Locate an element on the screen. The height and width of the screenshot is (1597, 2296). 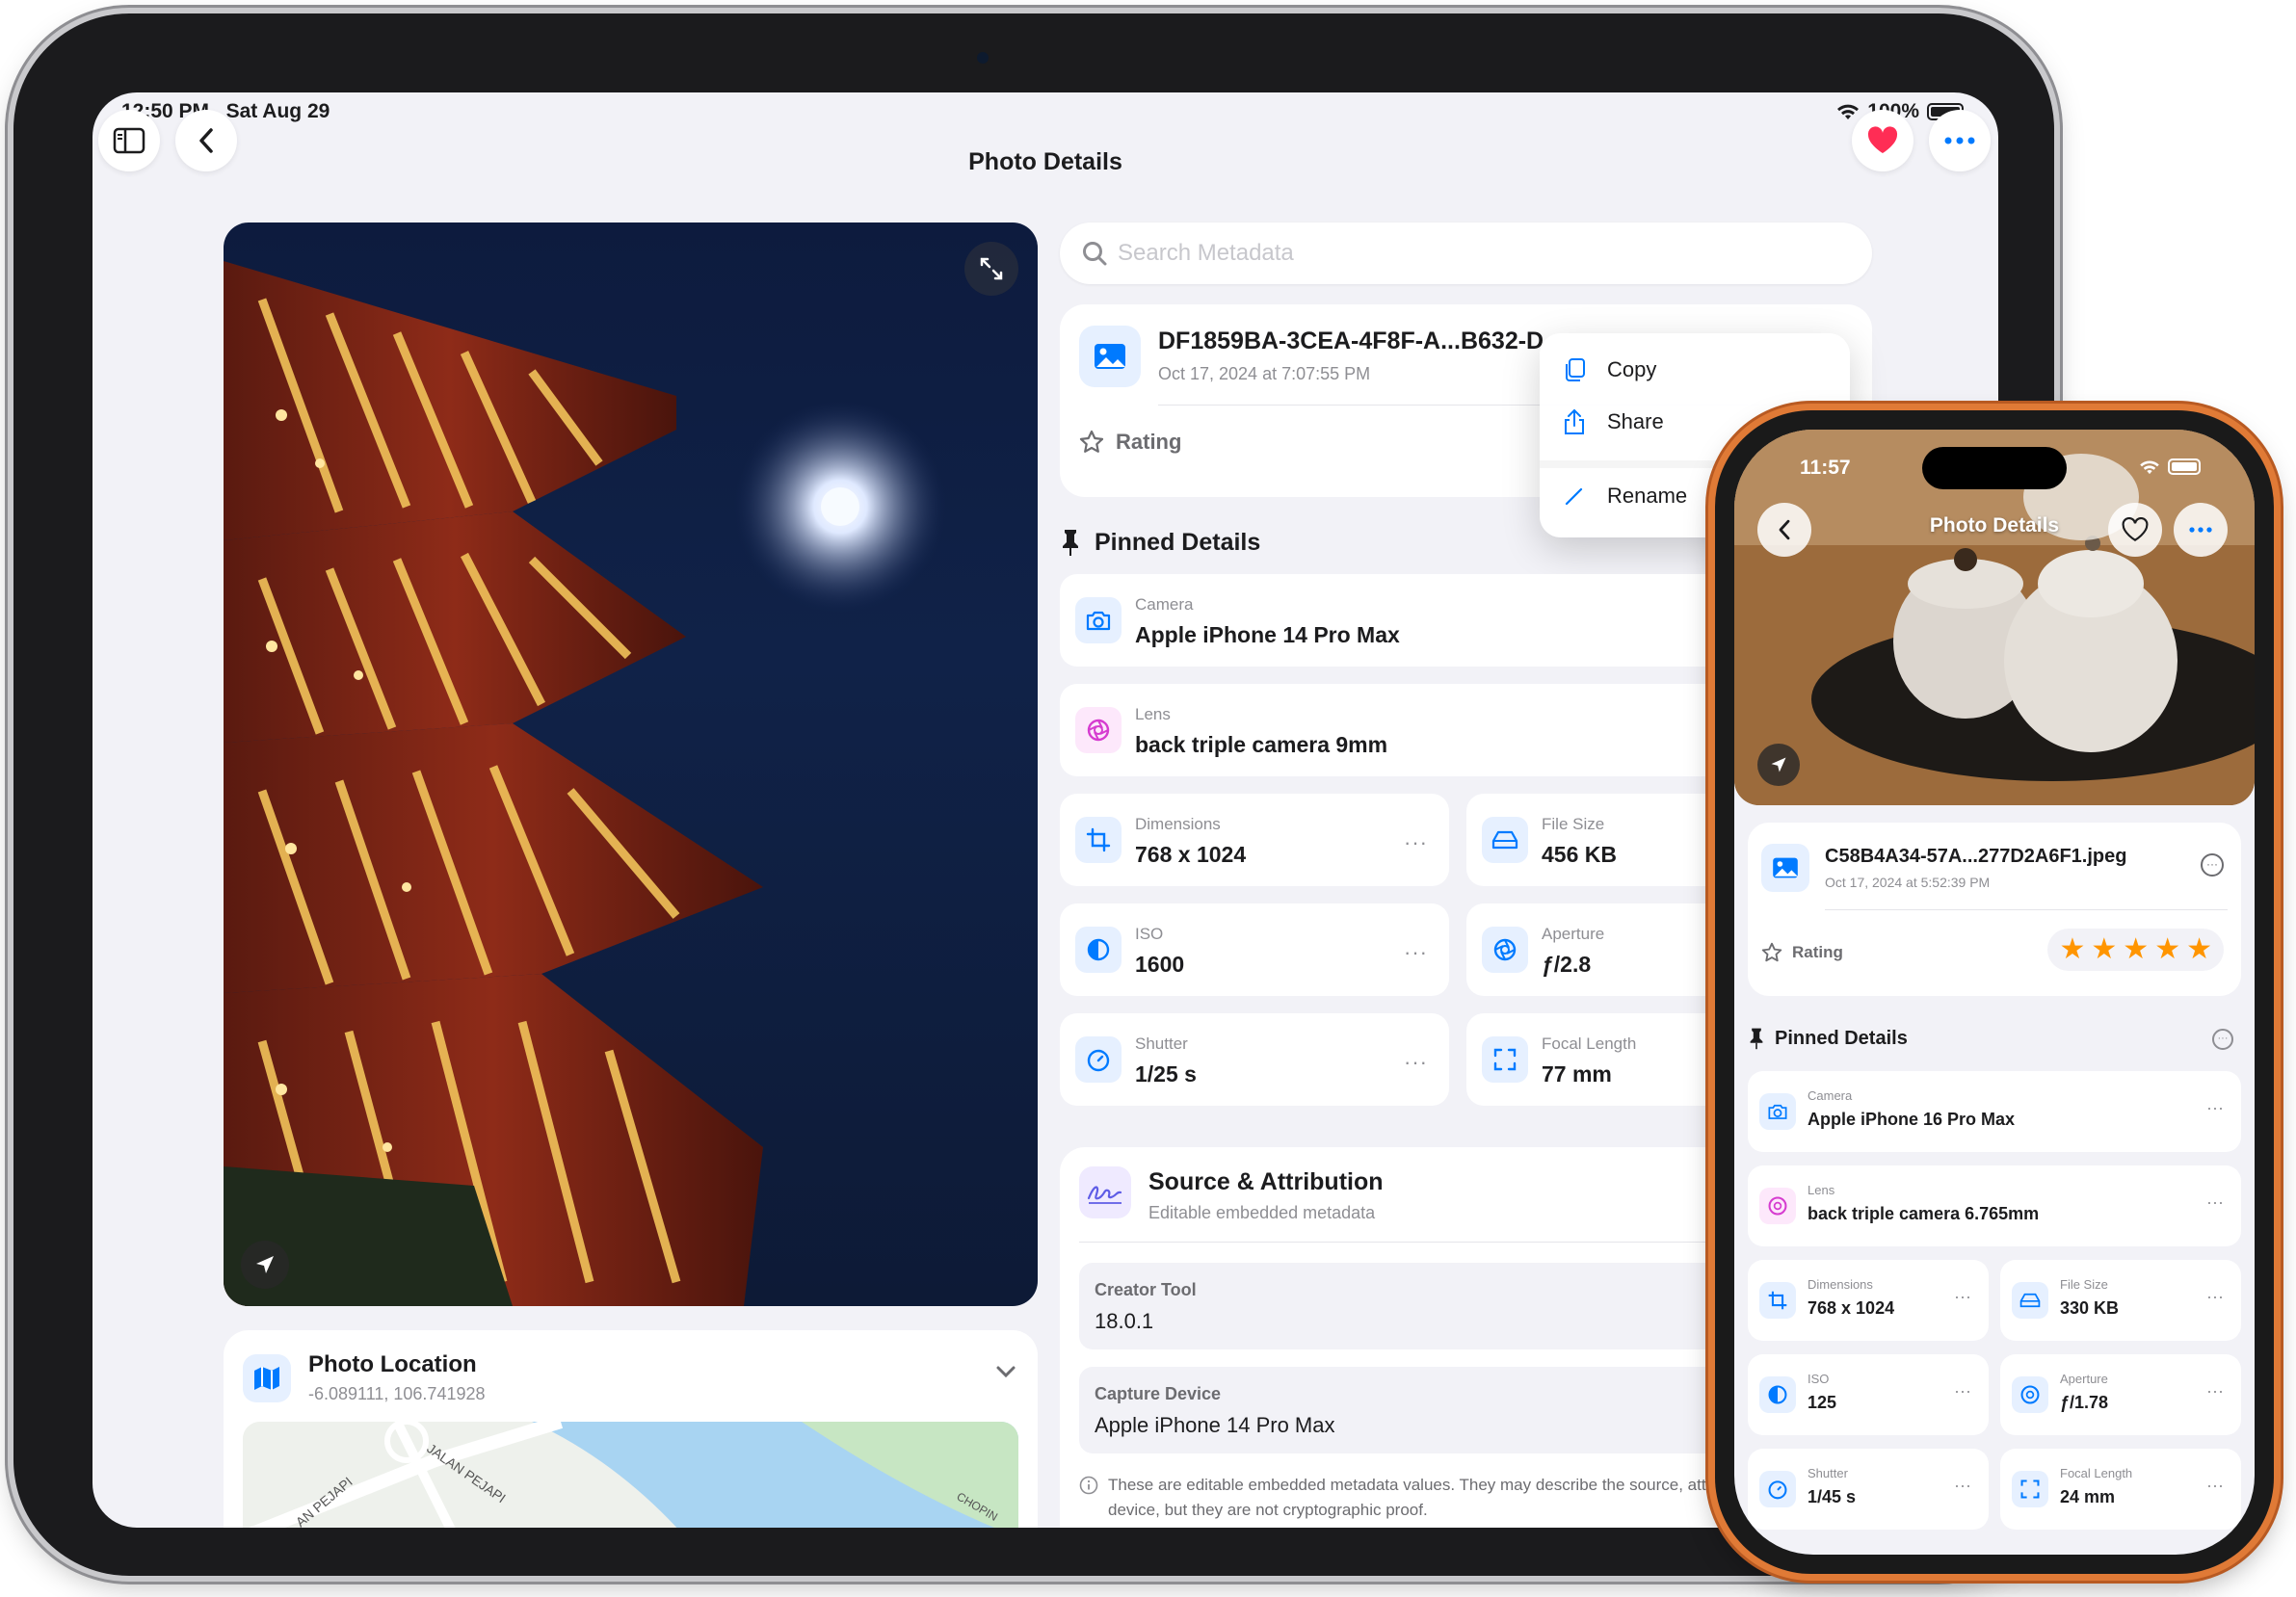
expand-icon is located at coordinates (991, 268).